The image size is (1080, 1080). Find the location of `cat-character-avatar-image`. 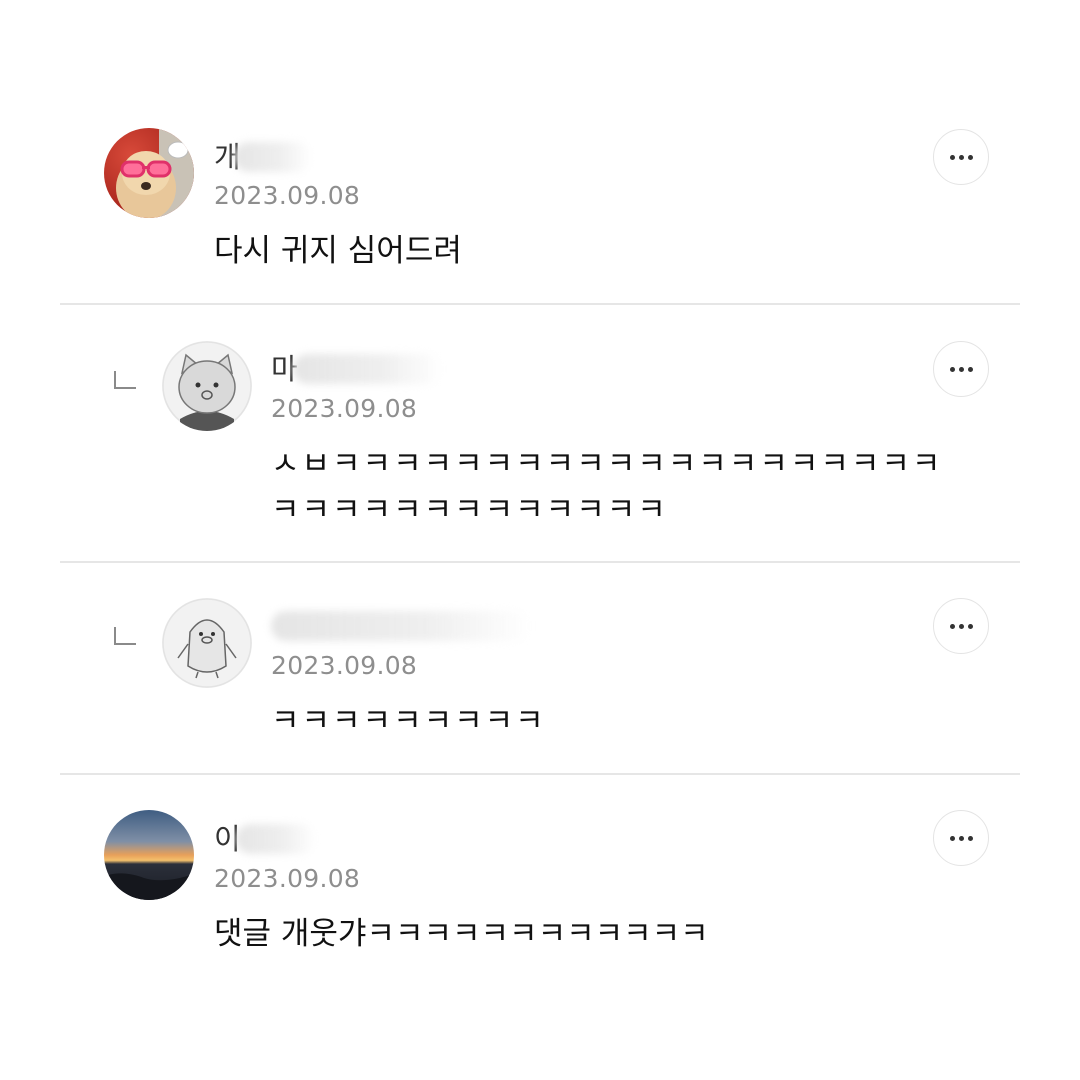

cat-character-avatar-image is located at coordinates (207, 386).